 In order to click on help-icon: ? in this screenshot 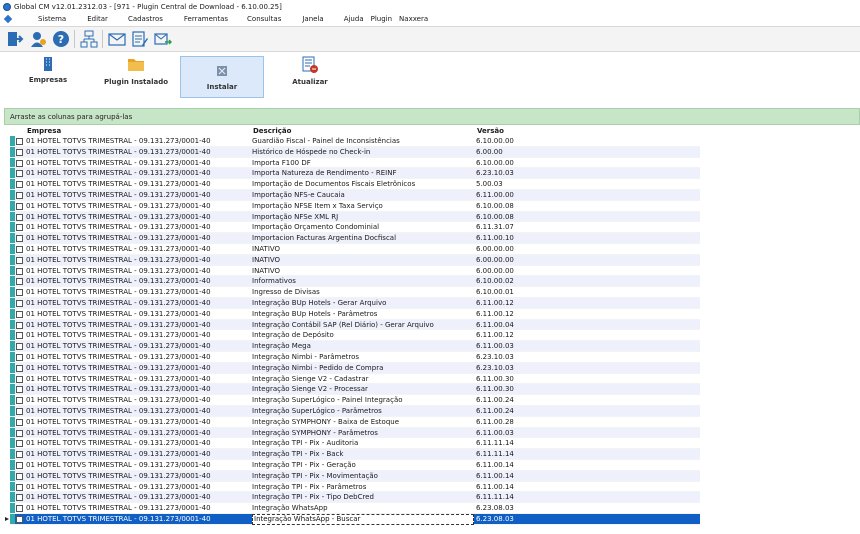, I will do `click(60, 39)`.